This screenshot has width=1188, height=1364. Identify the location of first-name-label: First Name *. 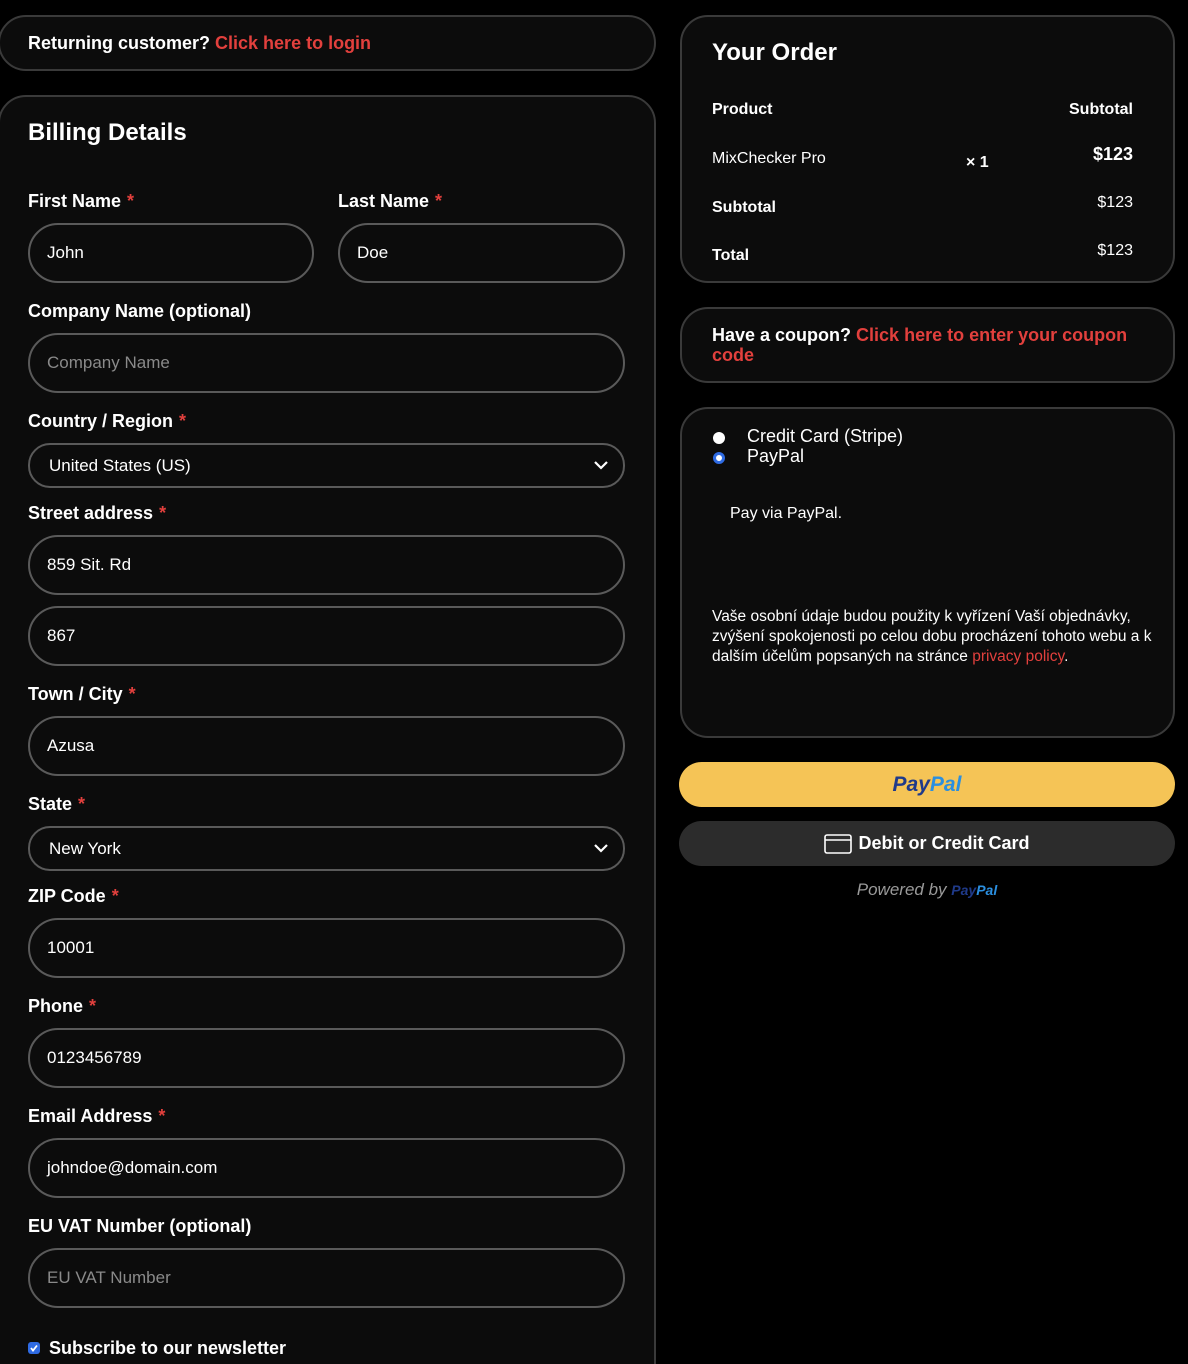
(81, 201).